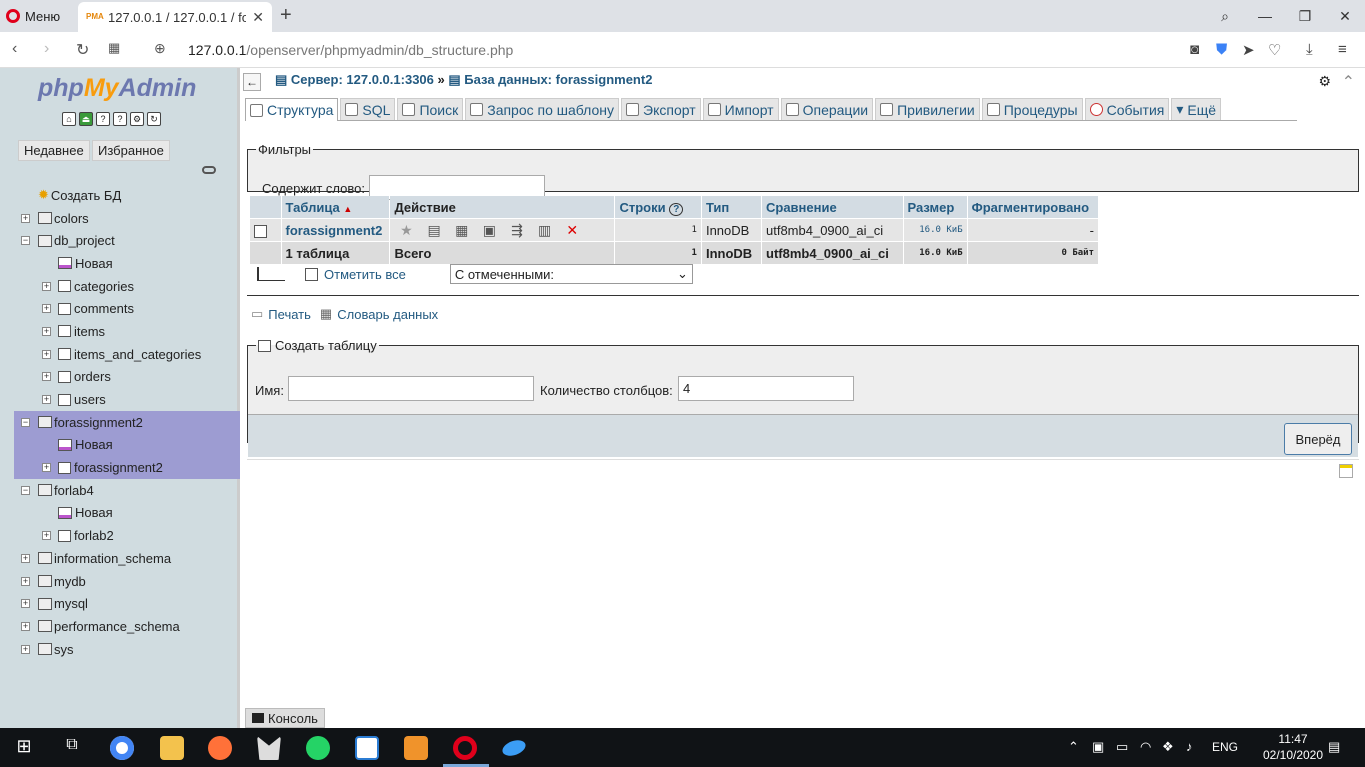  What do you see at coordinates (935, 230) in the screenshot?
I see `row-size: 16.0 КиБ` at bounding box center [935, 230].